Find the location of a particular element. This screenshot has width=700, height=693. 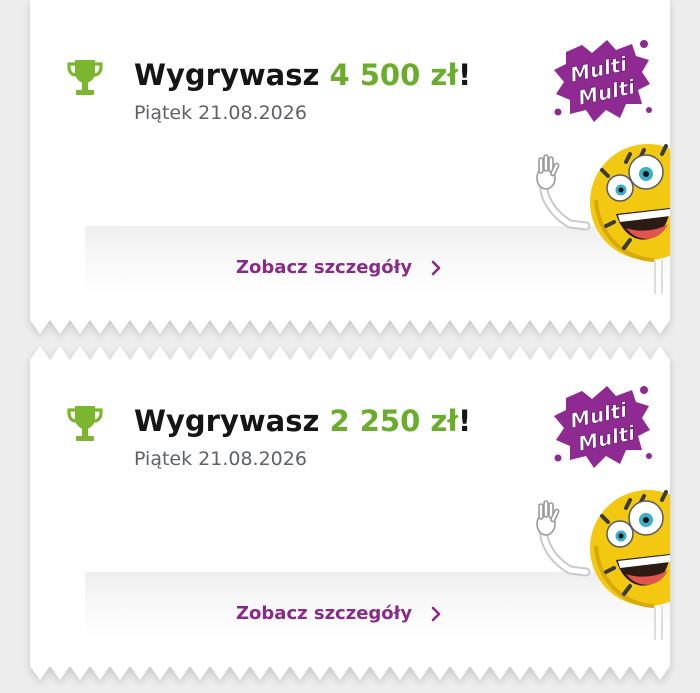

winning-amount: 4 500 zł is located at coordinates (393, 75).